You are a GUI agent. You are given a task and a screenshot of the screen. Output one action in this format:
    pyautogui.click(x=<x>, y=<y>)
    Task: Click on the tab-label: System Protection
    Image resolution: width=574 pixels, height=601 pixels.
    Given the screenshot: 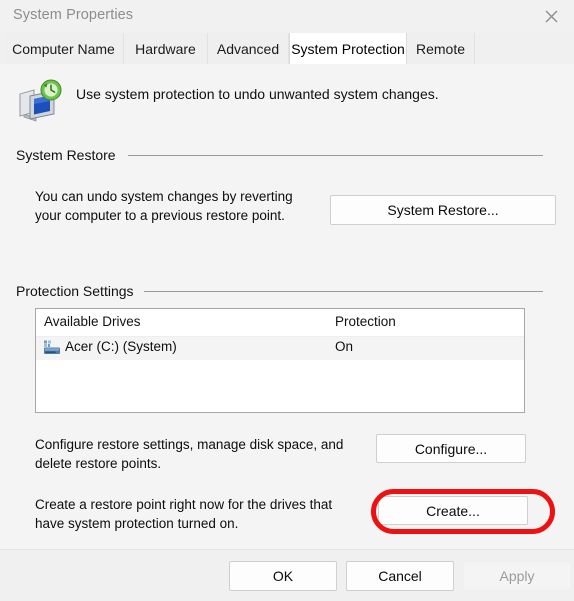 What is the action you would take?
    pyautogui.click(x=348, y=48)
    